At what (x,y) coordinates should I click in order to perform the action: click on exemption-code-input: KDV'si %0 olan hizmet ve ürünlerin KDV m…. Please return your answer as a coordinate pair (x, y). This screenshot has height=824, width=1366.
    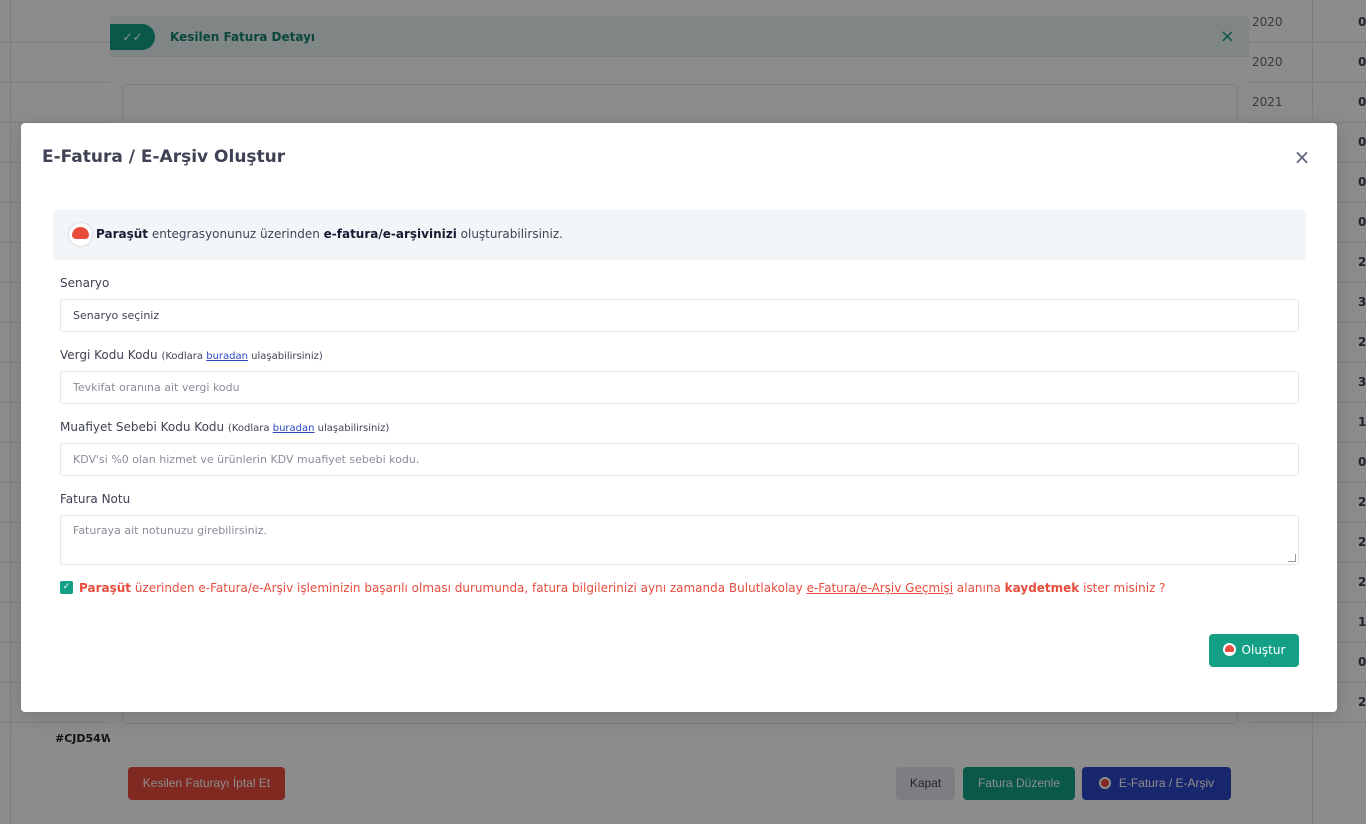
    Looking at the image, I should click on (679, 459).